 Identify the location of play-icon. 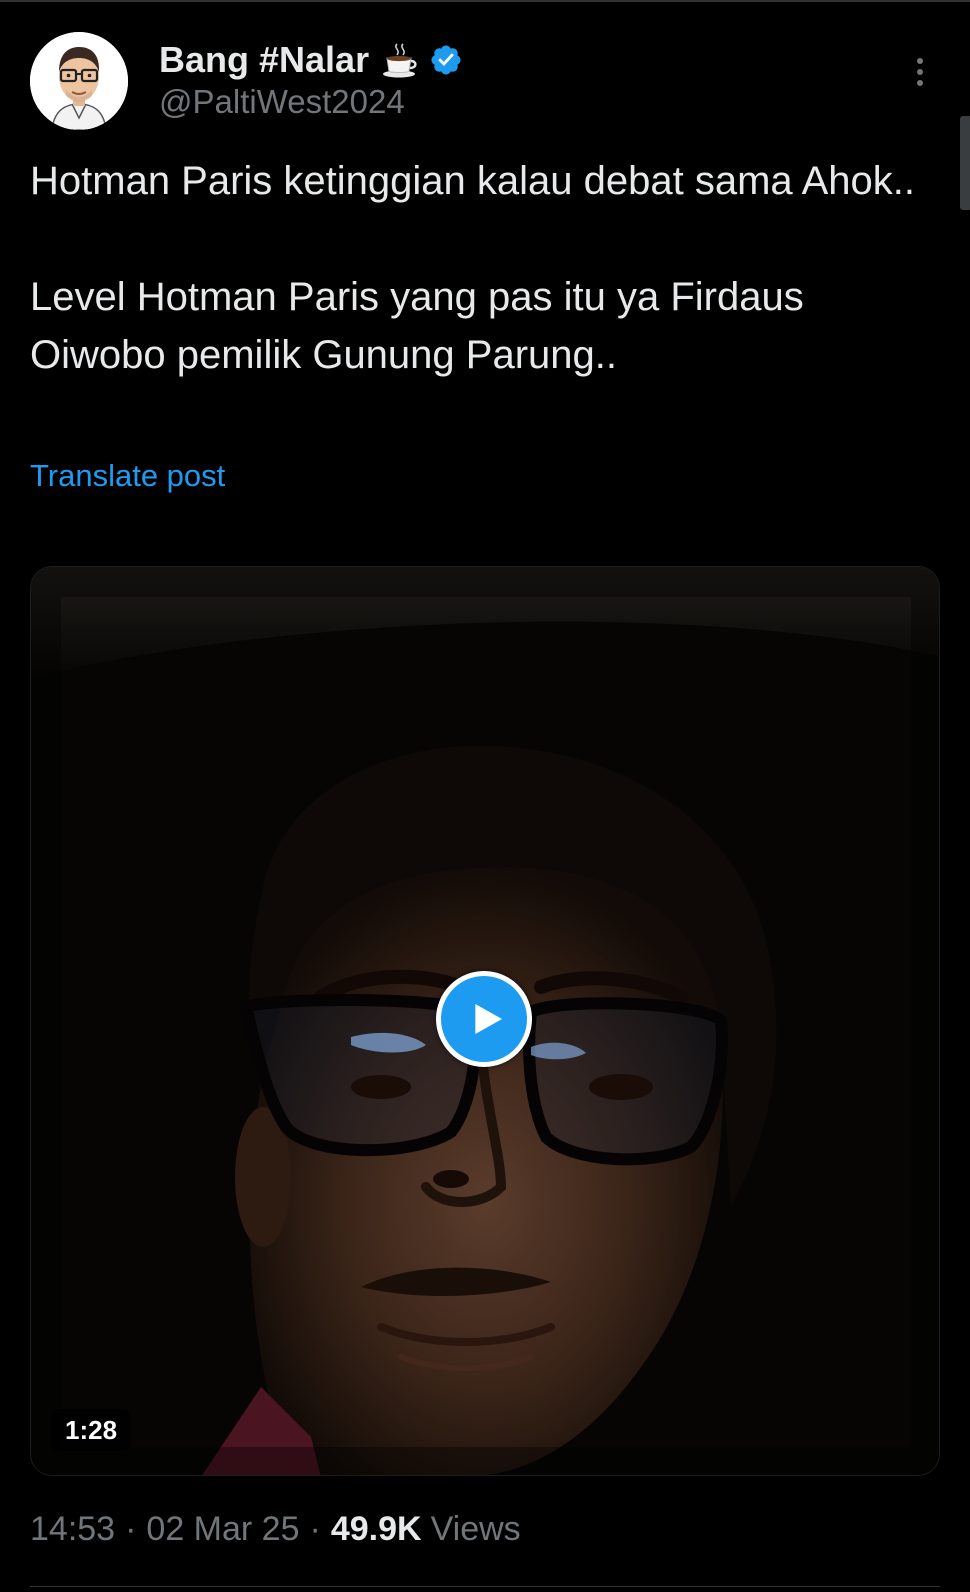
(488, 1019).